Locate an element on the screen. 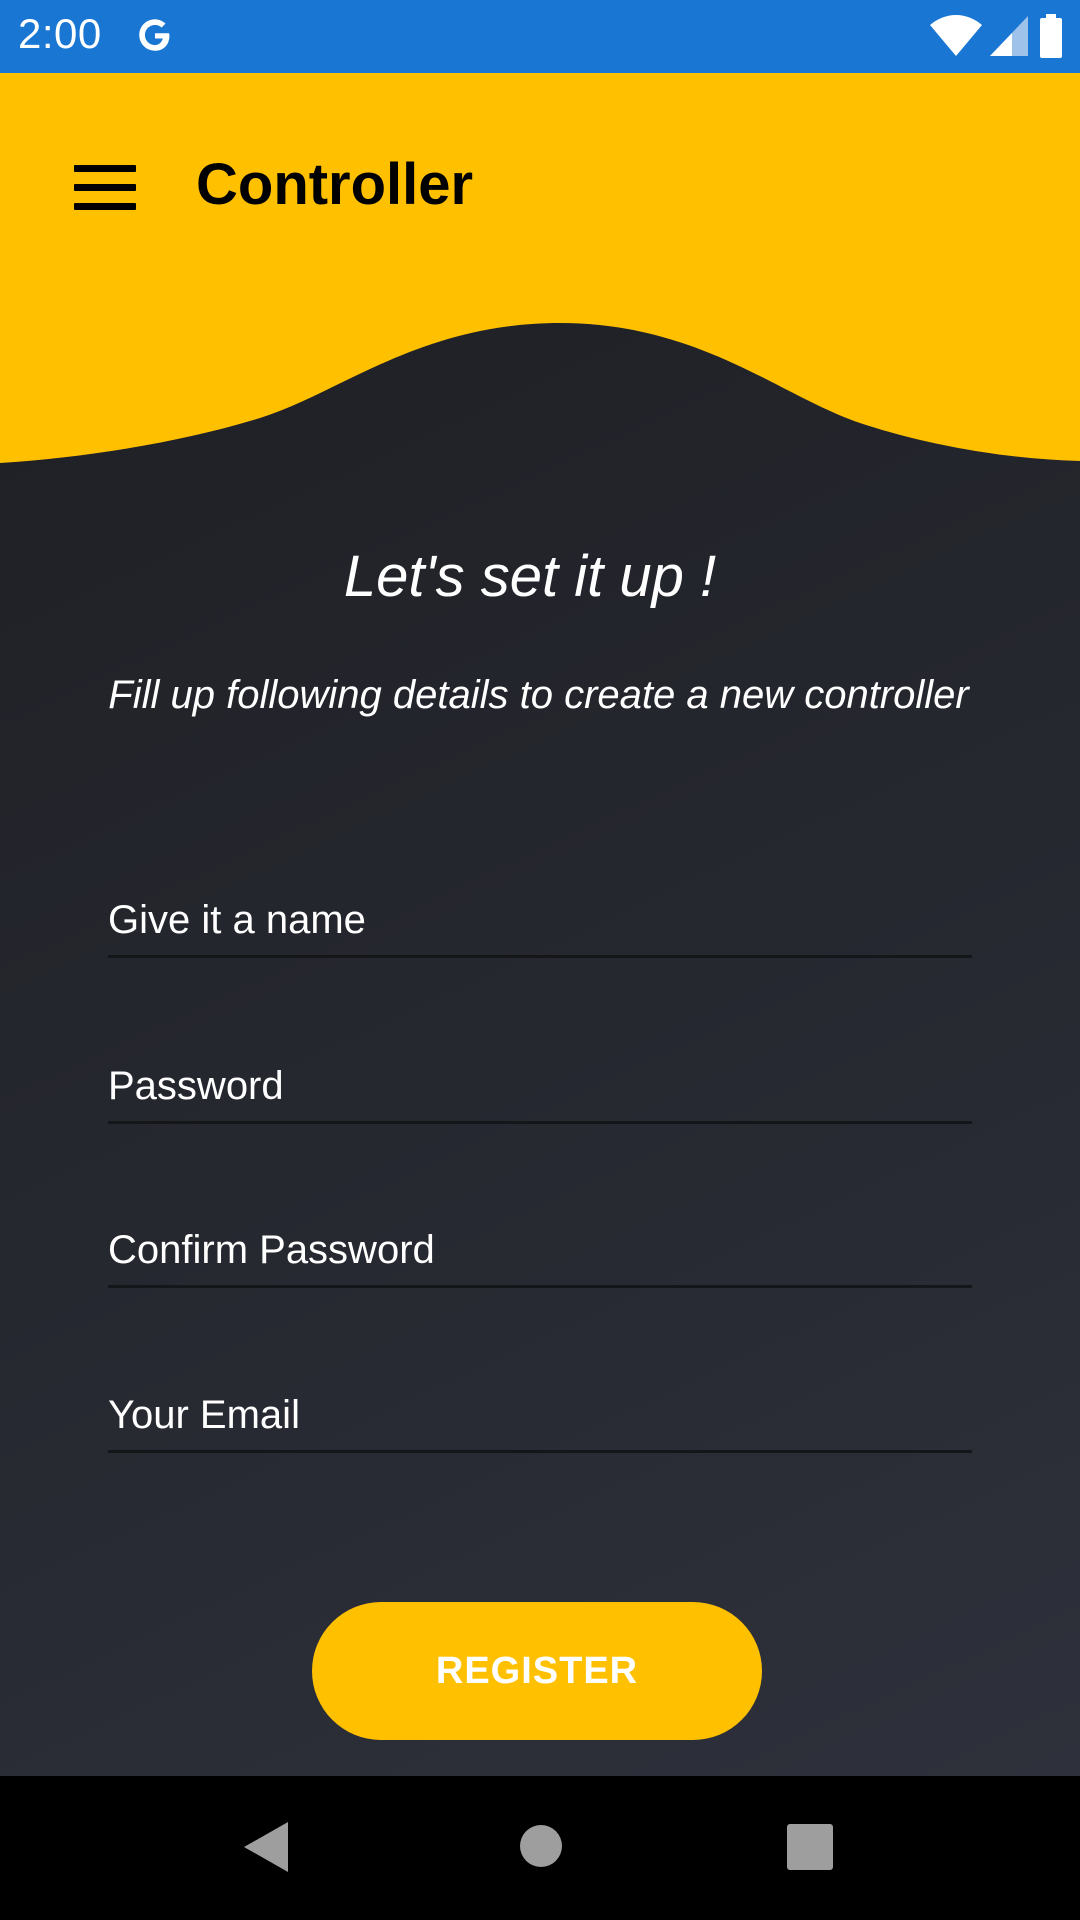 The image size is (1080, 1920). back-icon is located at coordinates (266, 1847).